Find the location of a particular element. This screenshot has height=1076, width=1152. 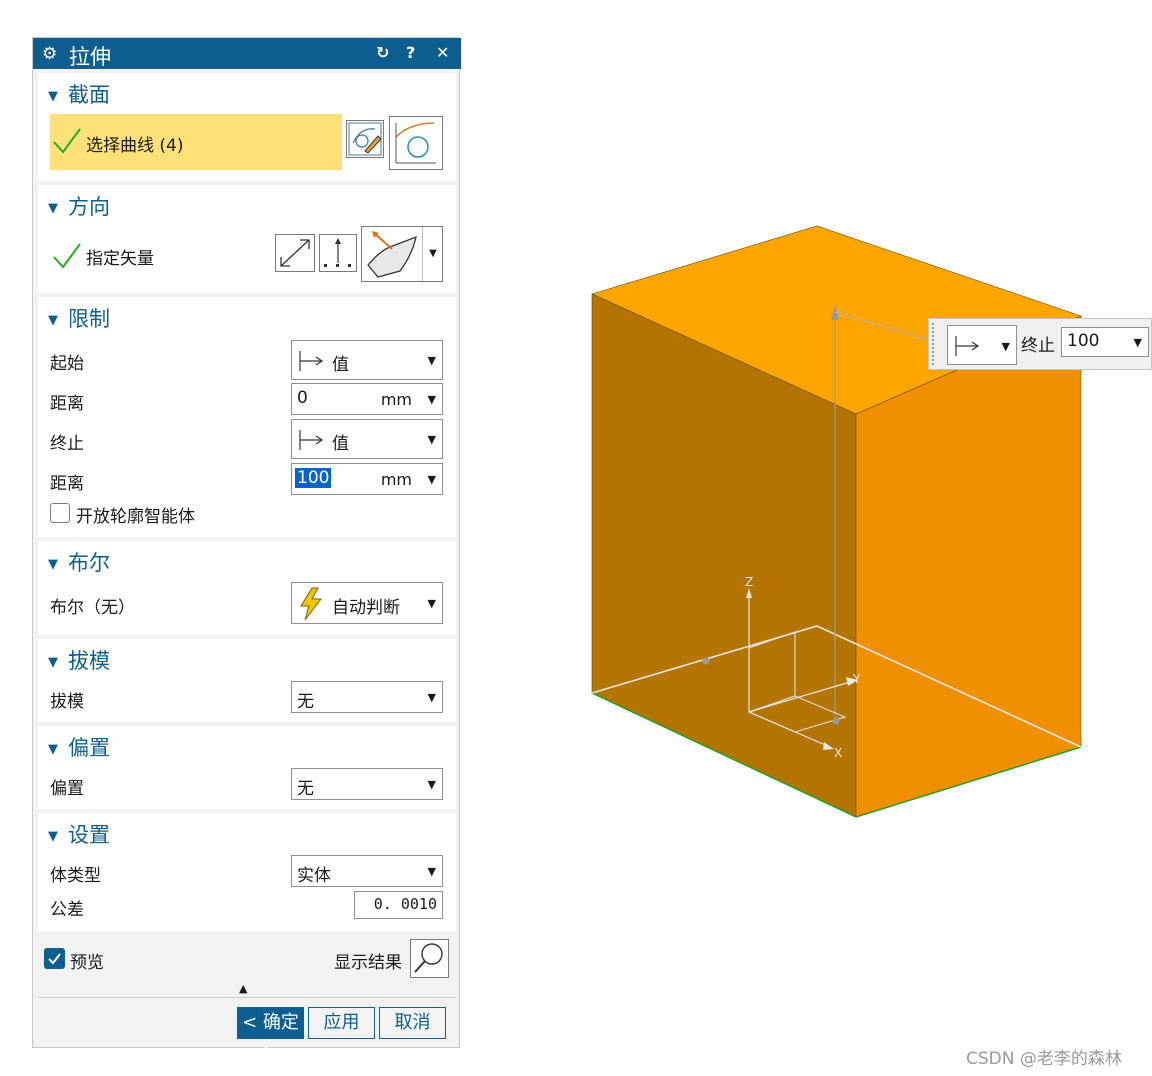

select-curve-row: 选择曲线 (4) is located at coordinates (196, 142).